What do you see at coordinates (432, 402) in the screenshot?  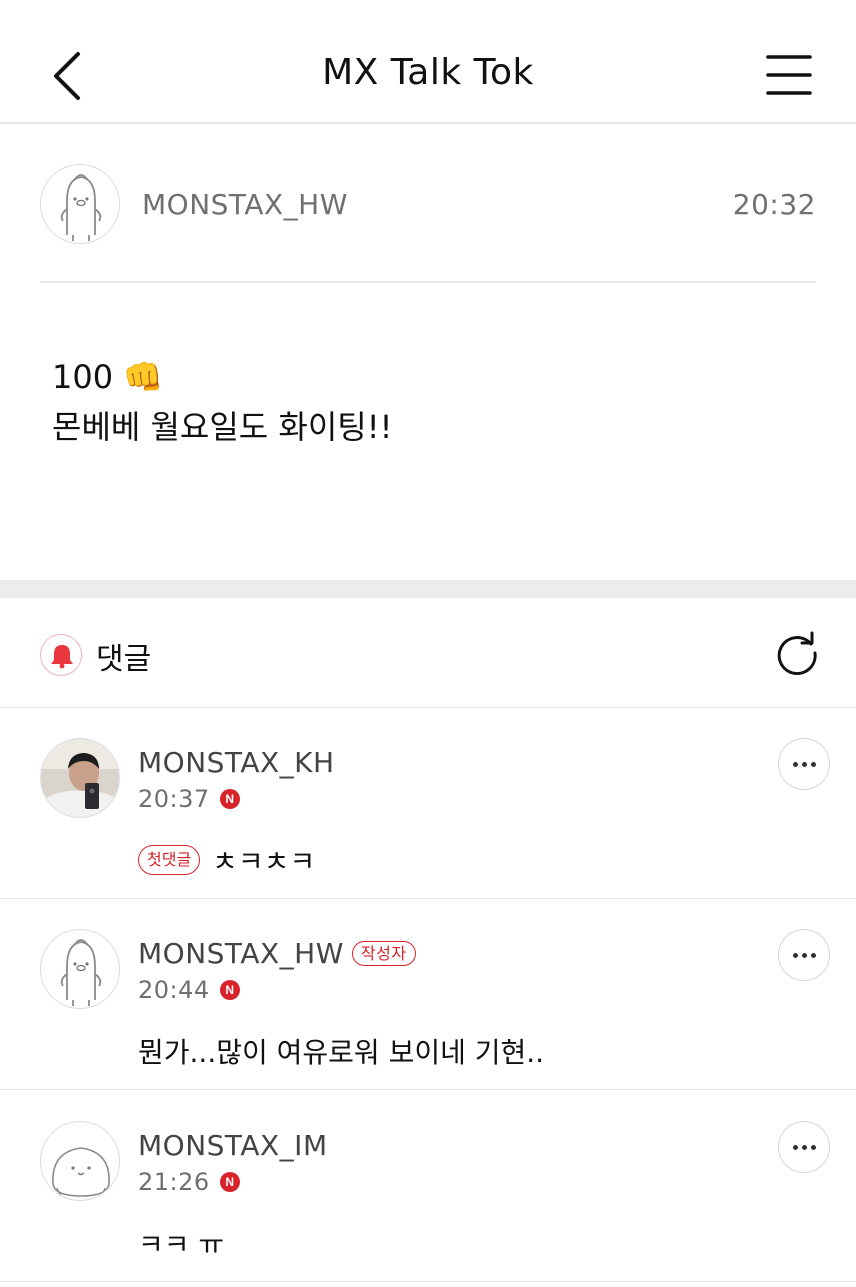 I see `post-body: 100 👊 몬베베 월요일도 화이팅!!` at bounding box center [432, 402].